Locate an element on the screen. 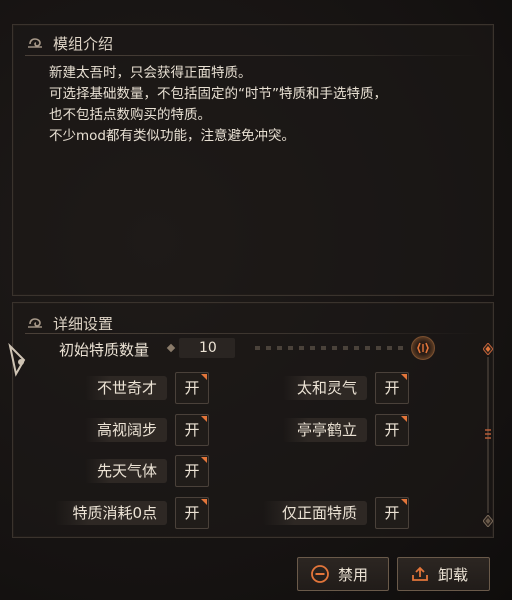 Image resolution: width=512 pixels, height=600 pixels. option-label-bushiqicai: 不世奇才 is located at coordinates (126, 388).